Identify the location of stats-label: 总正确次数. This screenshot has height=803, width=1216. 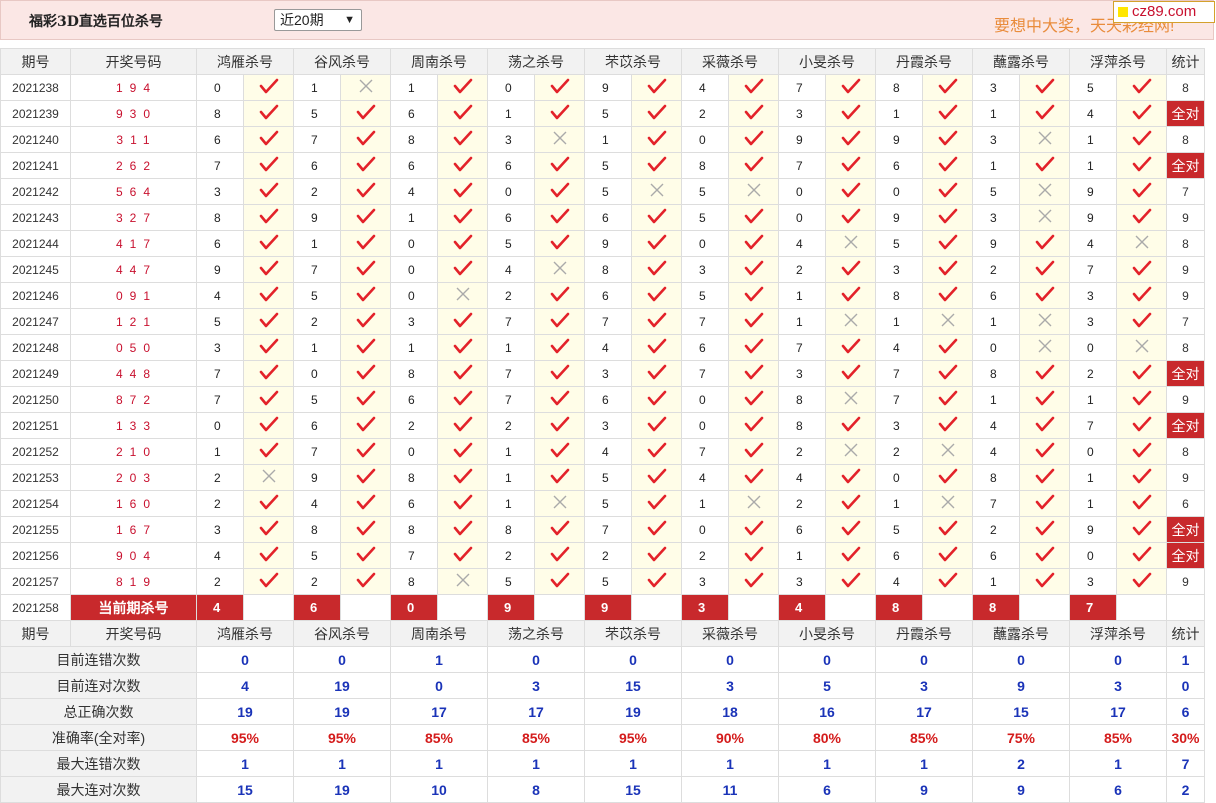
(98, 711).